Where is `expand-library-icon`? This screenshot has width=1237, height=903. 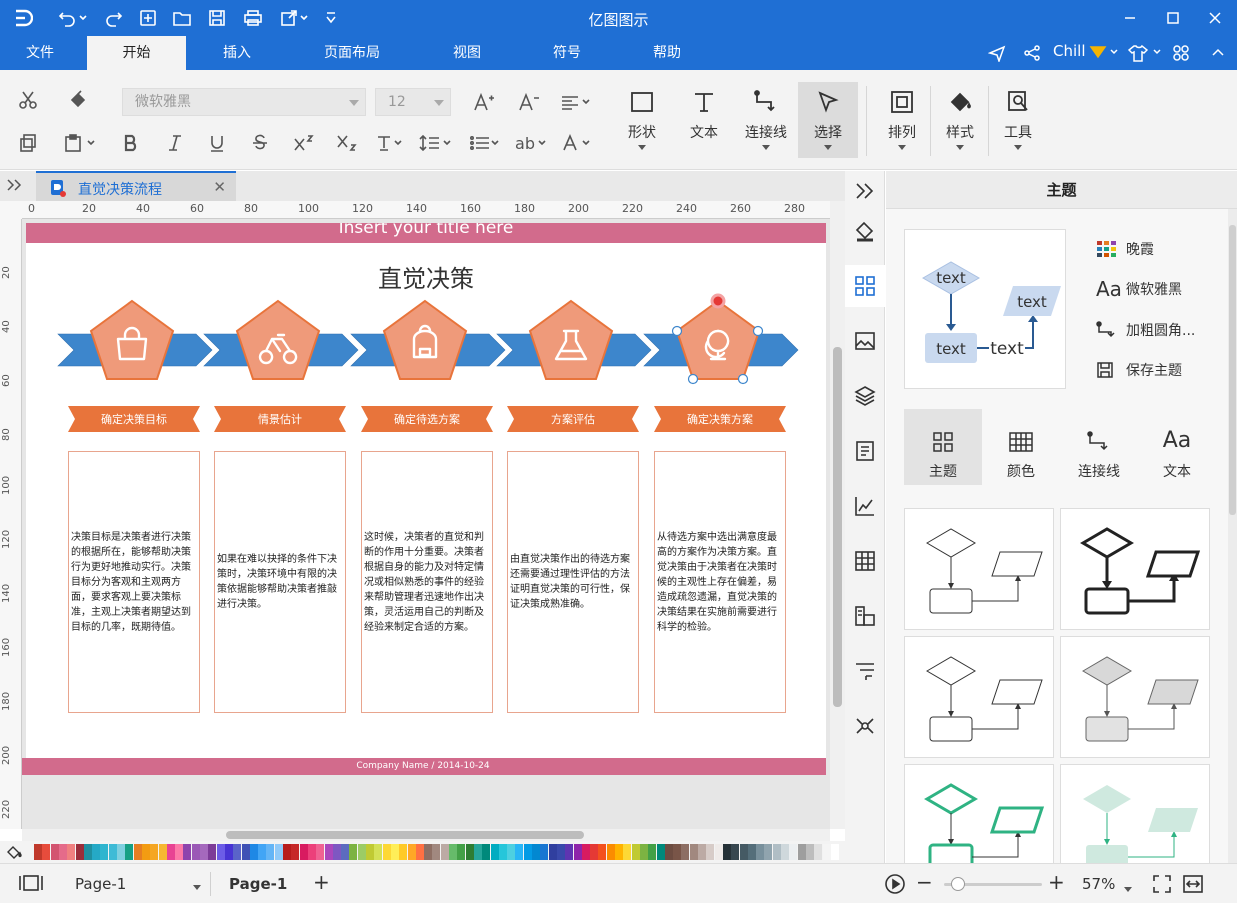
expand-library-icon is located at coordinates (15, 186).